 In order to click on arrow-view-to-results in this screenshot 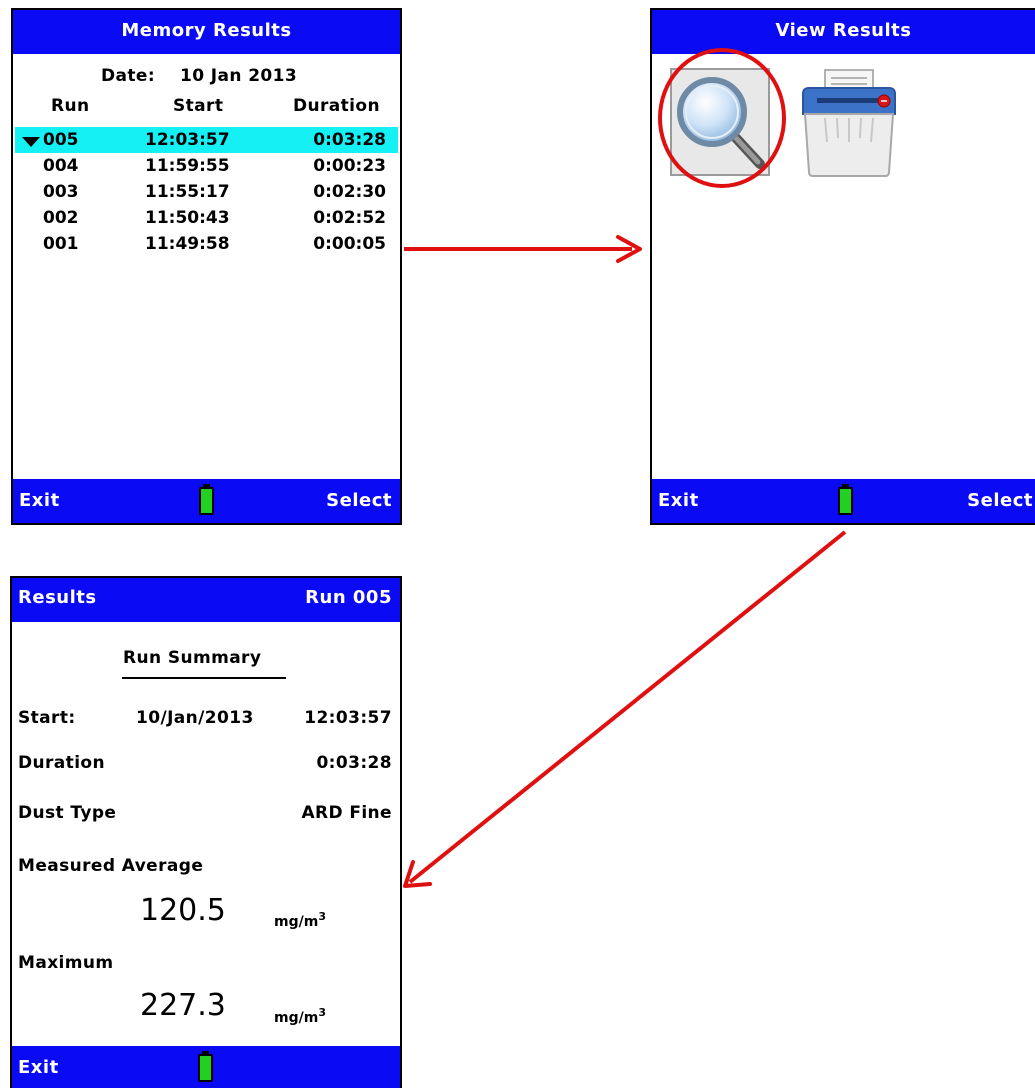, I will do `click(625, 709)`.